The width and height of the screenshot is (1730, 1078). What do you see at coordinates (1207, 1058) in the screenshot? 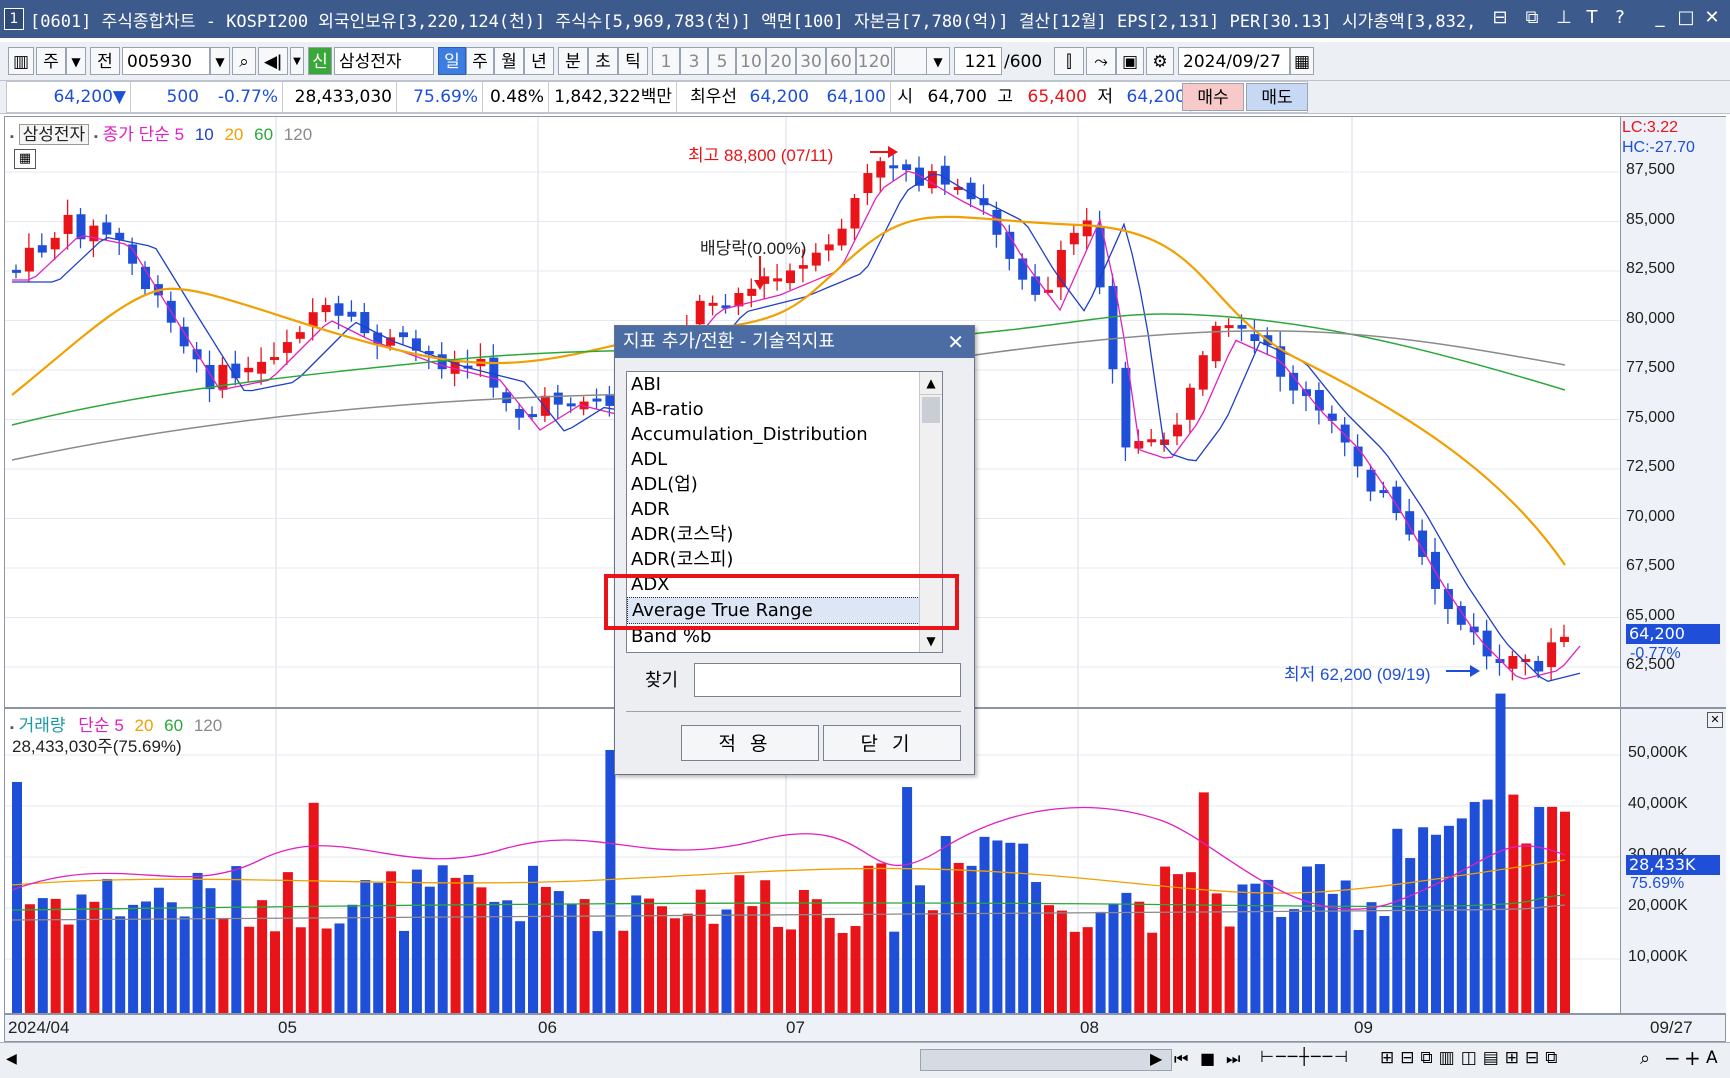
I see `stop-icon: ■` at bounding box center [1207, 1058].